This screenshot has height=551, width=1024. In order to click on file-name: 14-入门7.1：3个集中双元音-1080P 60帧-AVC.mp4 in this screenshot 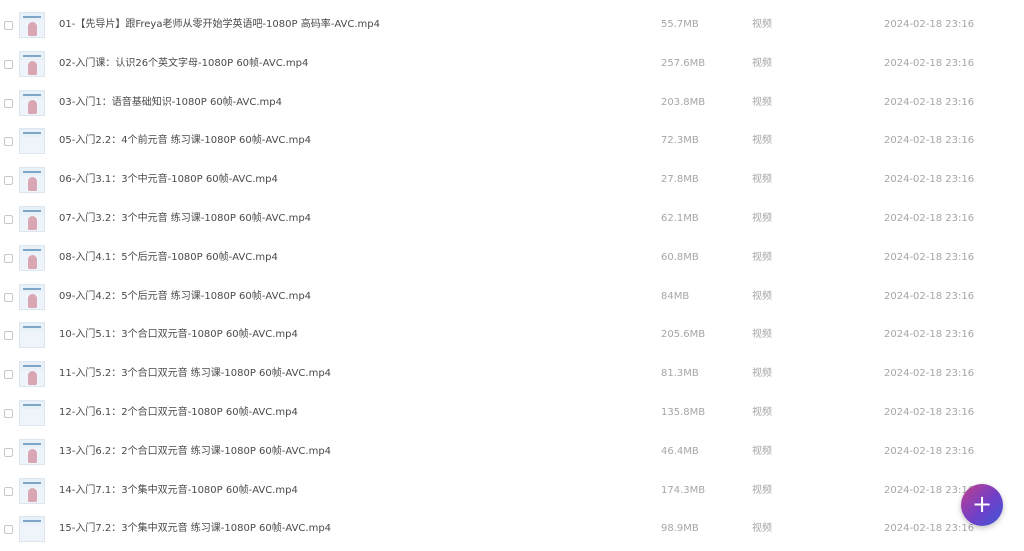, I will do `click(178, 491)`.